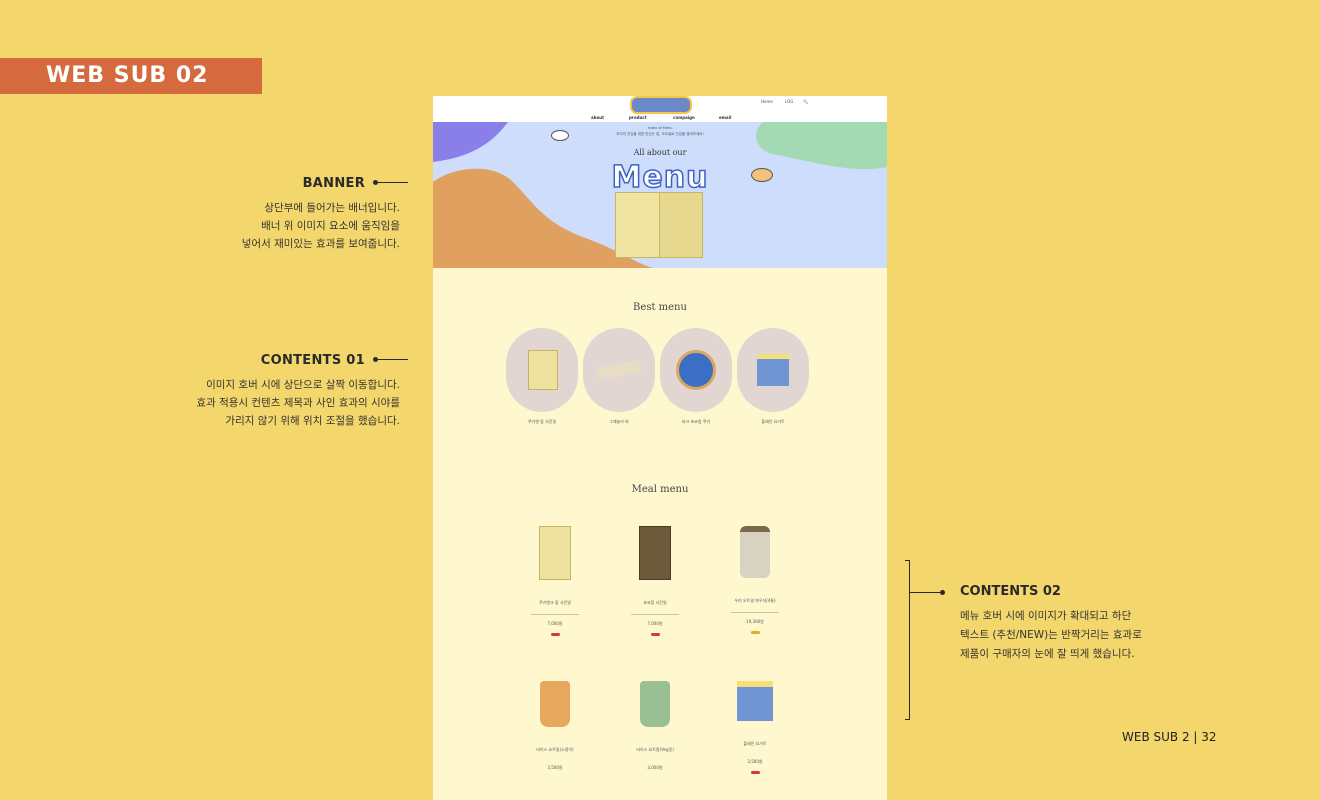 The height and width of the screenshot is (800, 1320). I want to click on meal-menu-item-2: 초코팝 사진밀 7,000원, so click(655, 581).